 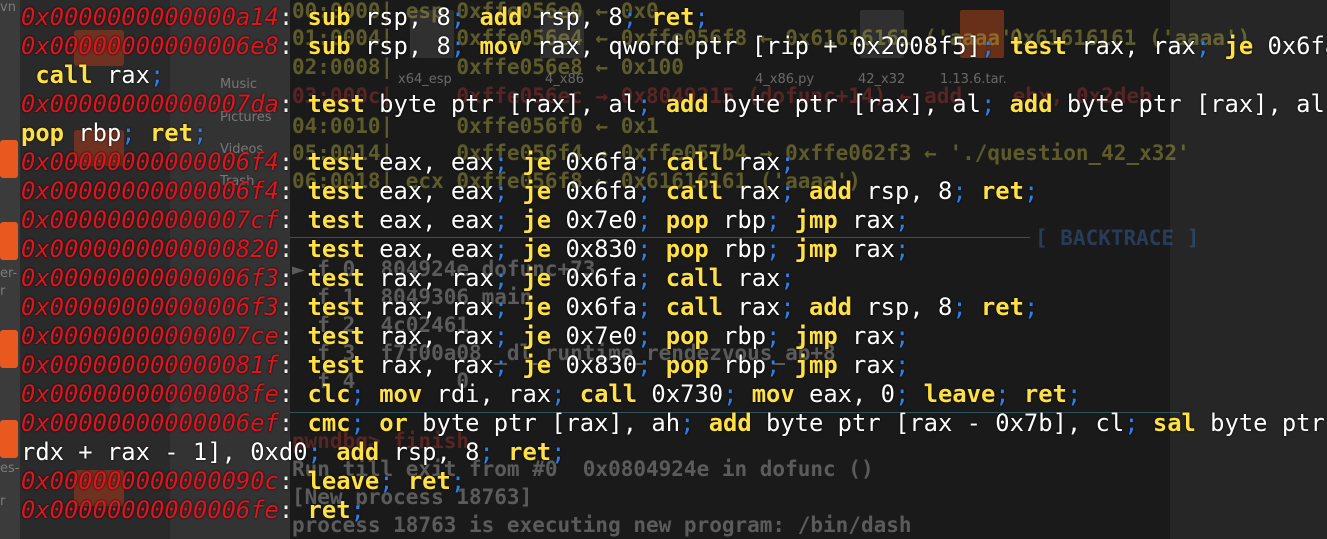 What do you see at coordinates (737, 365) in the screenshot?
I see `gadget-operands: rbp` at bounding box center [737, 365].